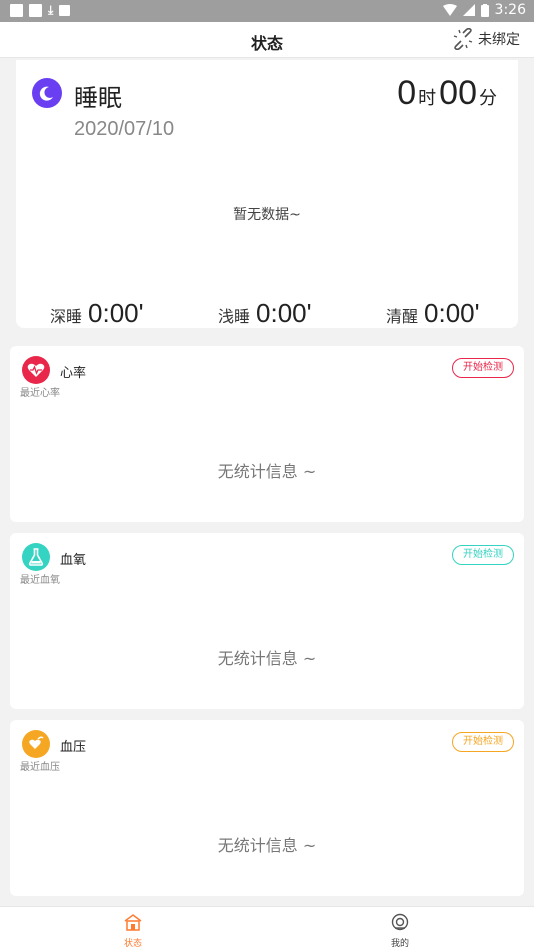 The image size is (534, 950). I want to click on awake: 清醒 0:00', so click(433, 313).